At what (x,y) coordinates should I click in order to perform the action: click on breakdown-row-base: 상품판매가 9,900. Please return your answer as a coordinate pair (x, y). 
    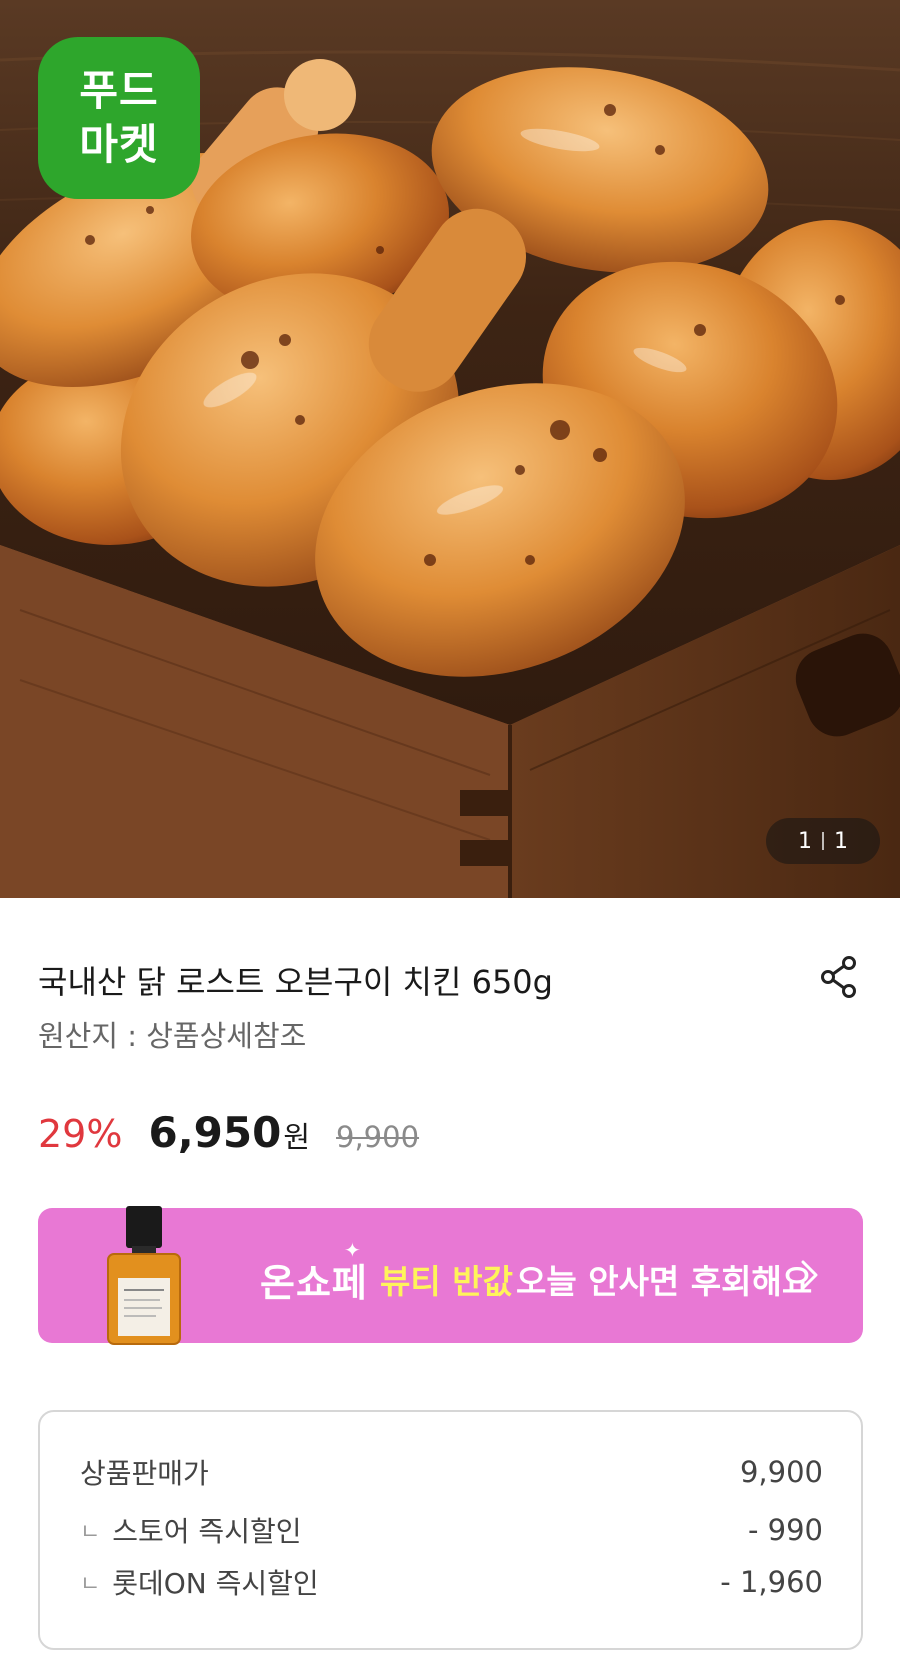
    Looking at the image, I should click on (451, 1472).